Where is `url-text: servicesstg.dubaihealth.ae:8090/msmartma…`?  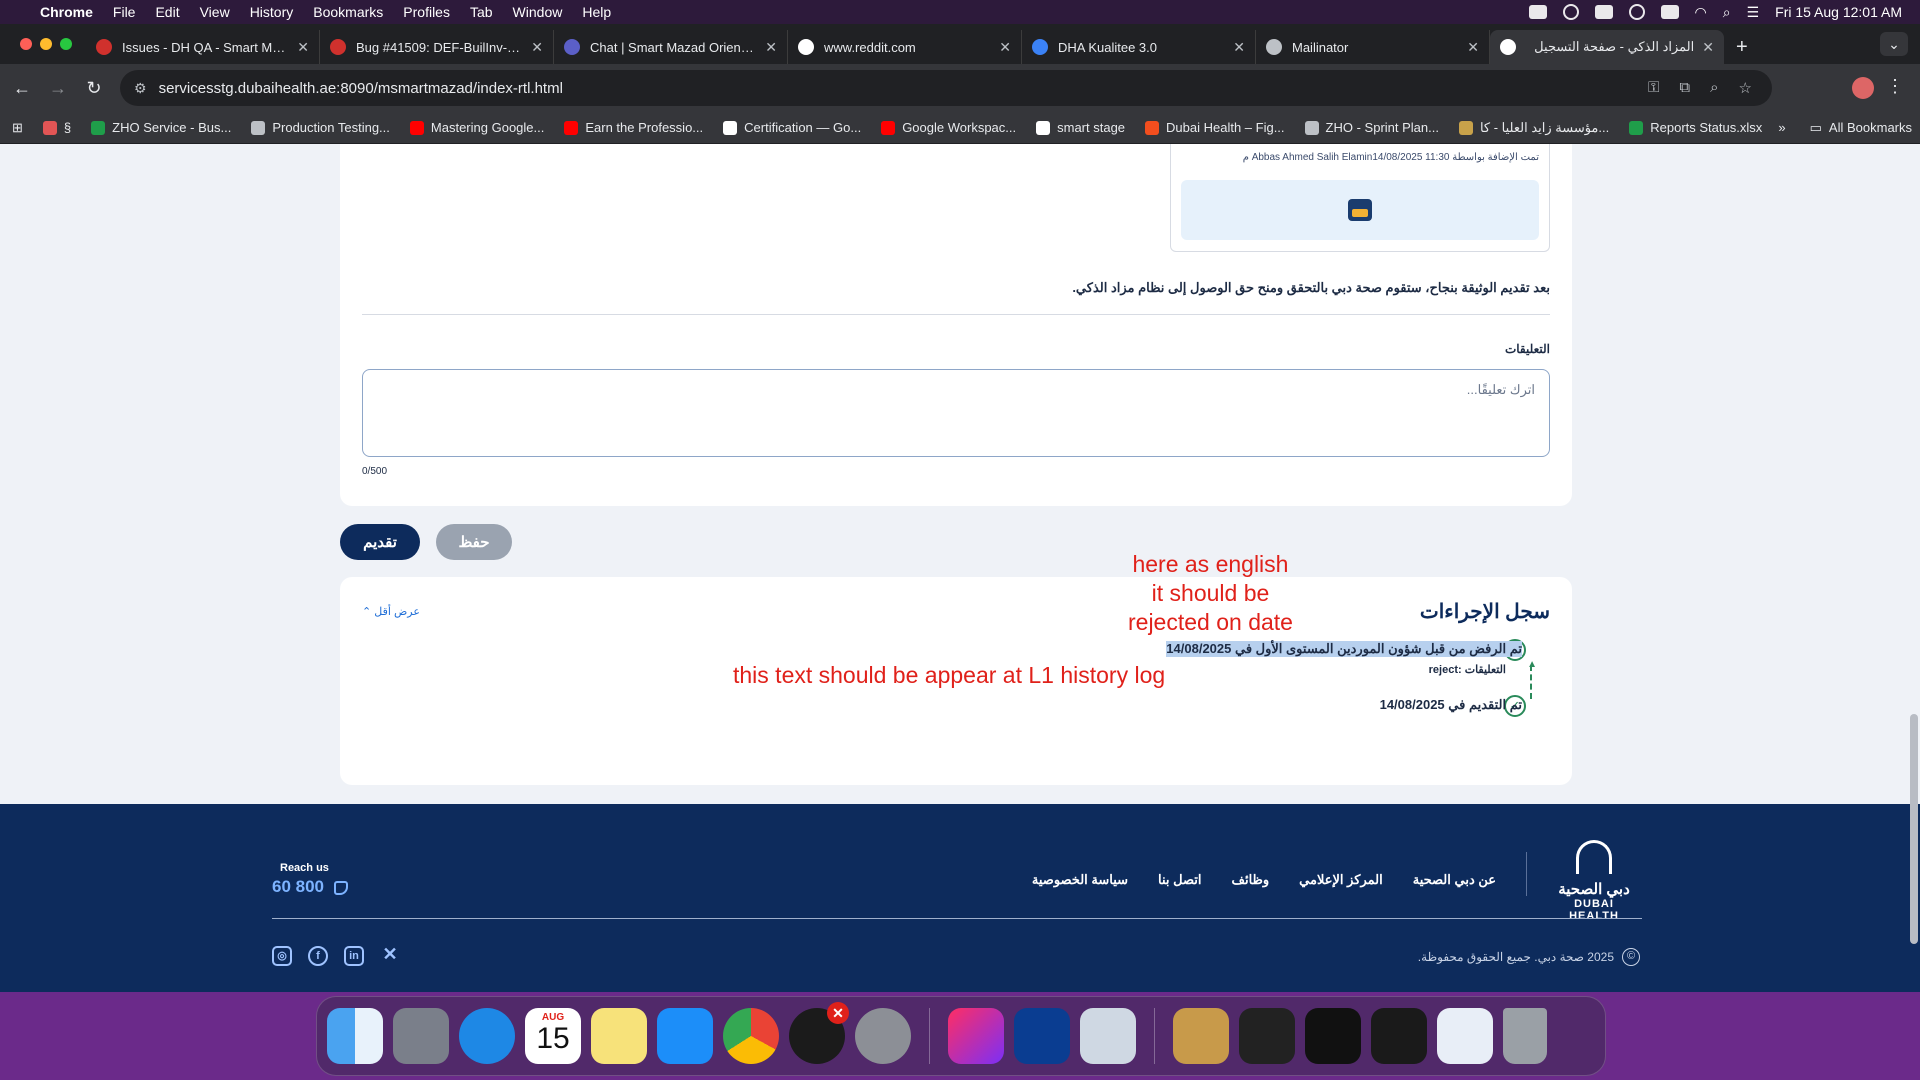 url-text: servicesstg.dubaihealth.ae:8090/msmartma… is located at coordinates (361, 88).